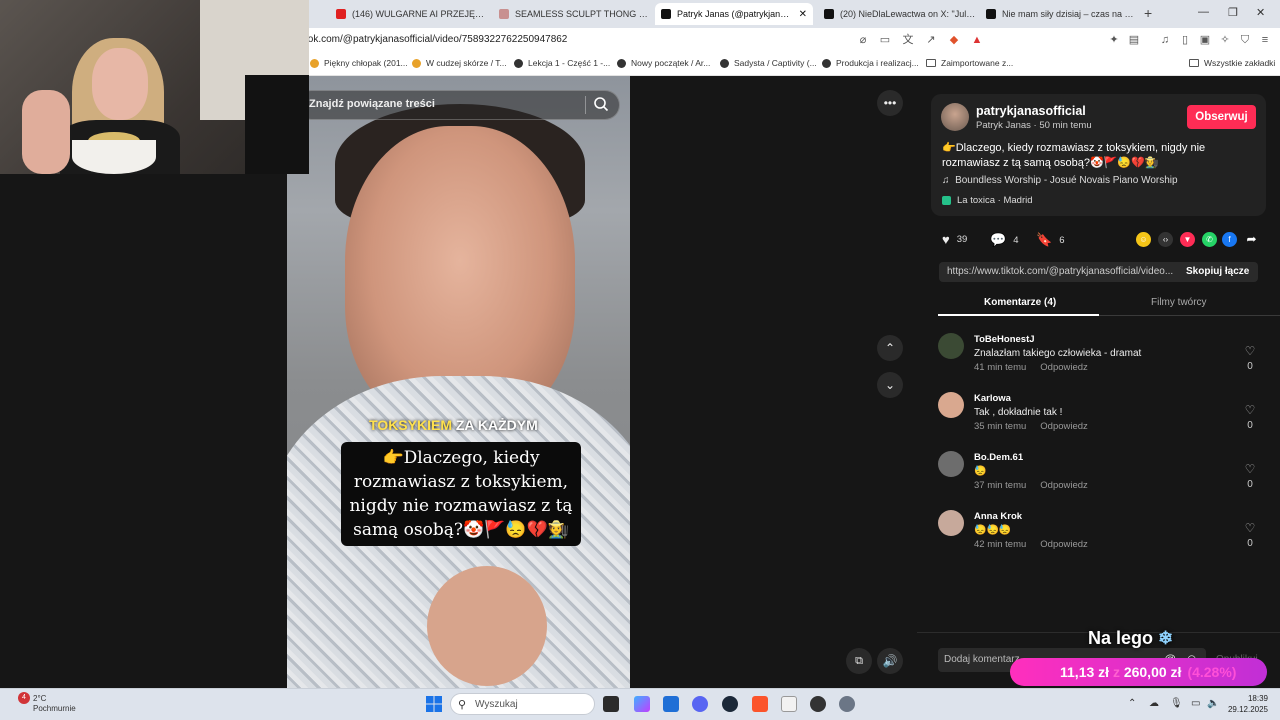  I want to click on windows-start-icon, so click(434, 704).